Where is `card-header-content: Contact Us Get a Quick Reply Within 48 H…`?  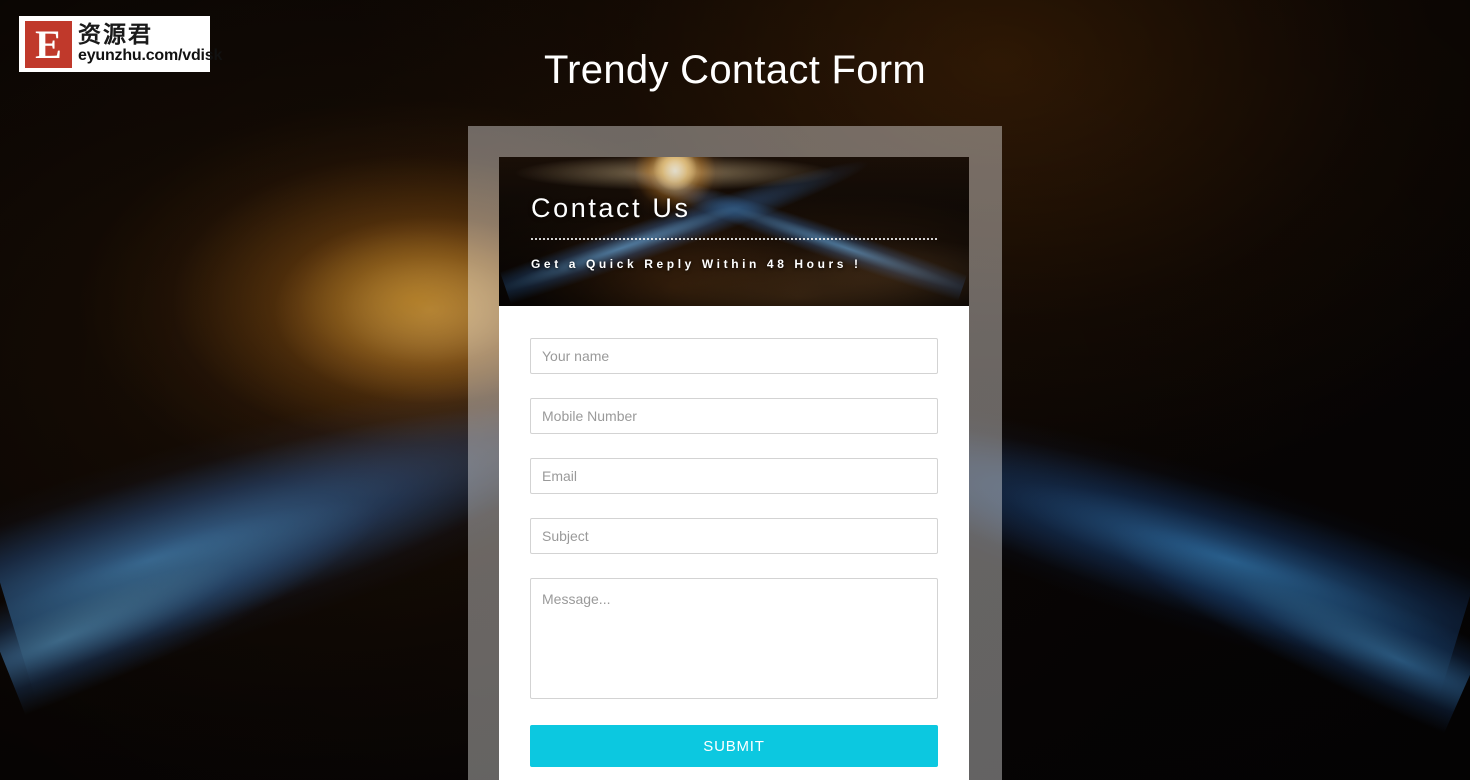 card-header-content: Contact Us Get a Quick Reply Within 48 H… is located at coordinates (734, 214).